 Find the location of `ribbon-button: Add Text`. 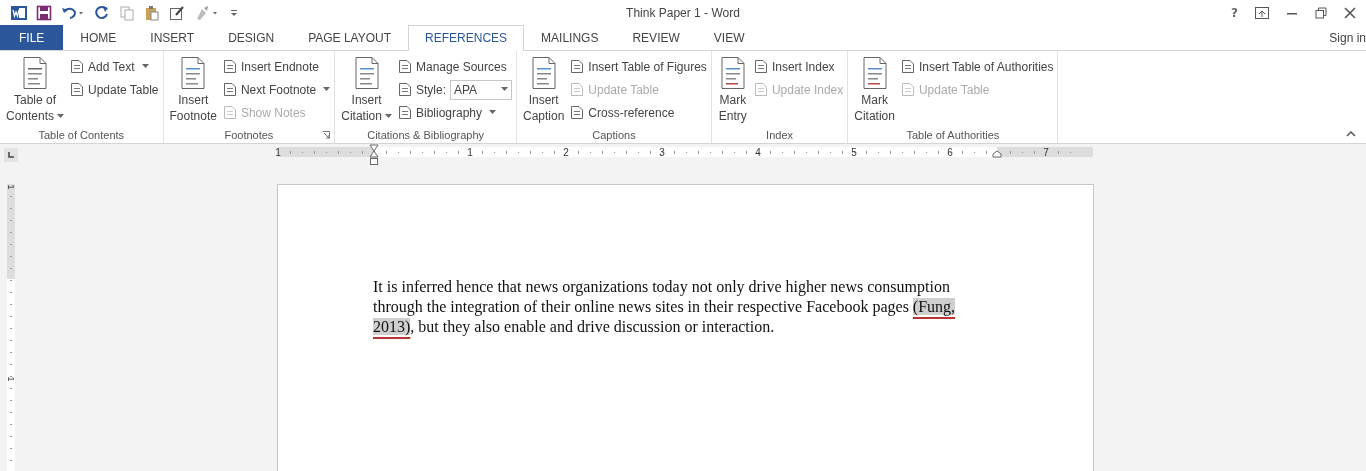

ribbon-button: Add Text is located at coordinates (114, 66).